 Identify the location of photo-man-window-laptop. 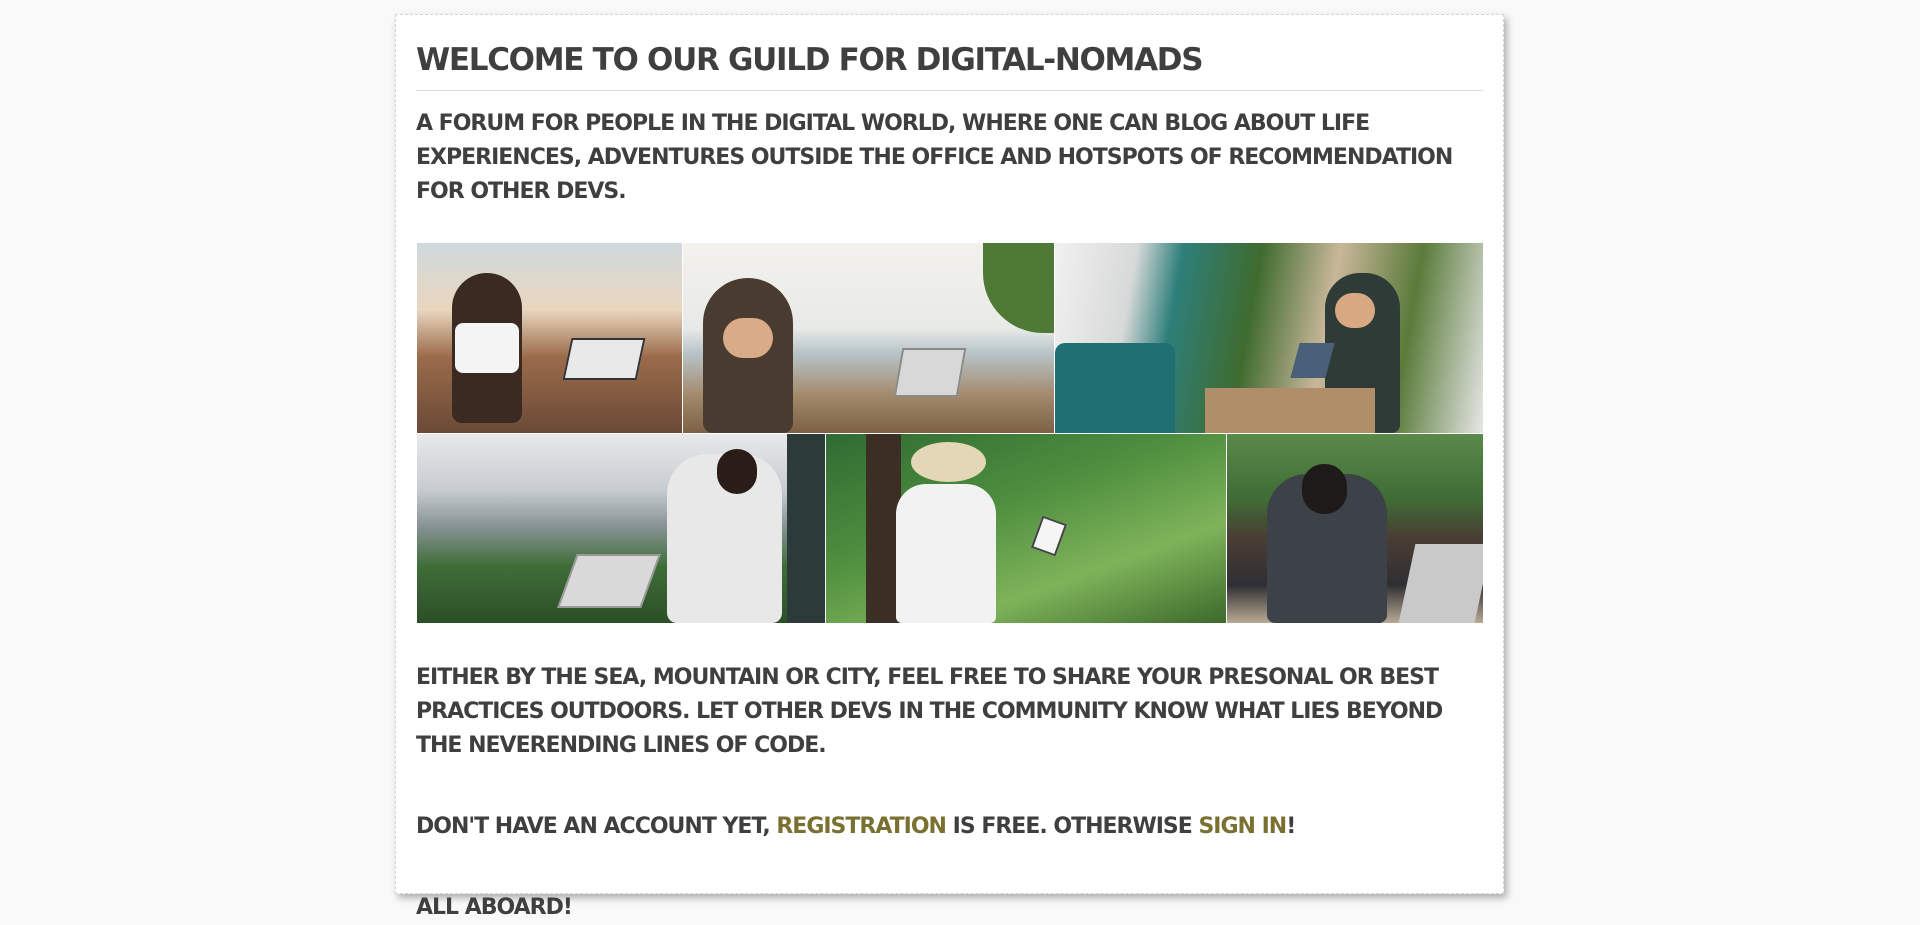
(1355, 528).